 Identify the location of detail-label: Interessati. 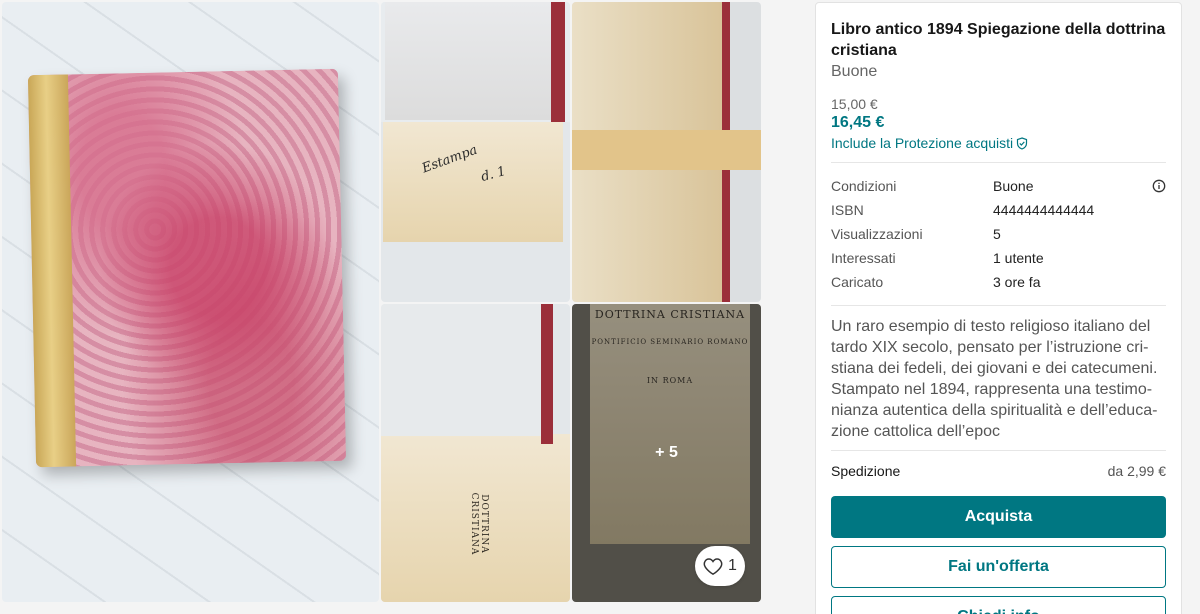
(863, 258).